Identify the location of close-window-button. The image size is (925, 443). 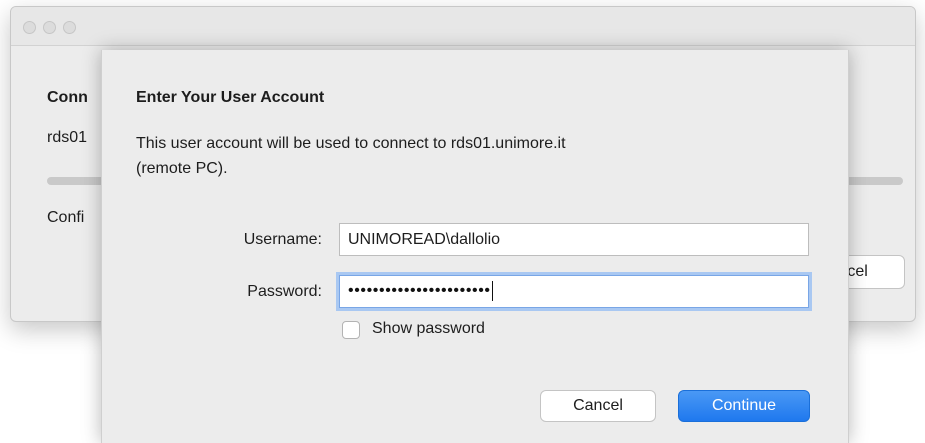
(29, 27).